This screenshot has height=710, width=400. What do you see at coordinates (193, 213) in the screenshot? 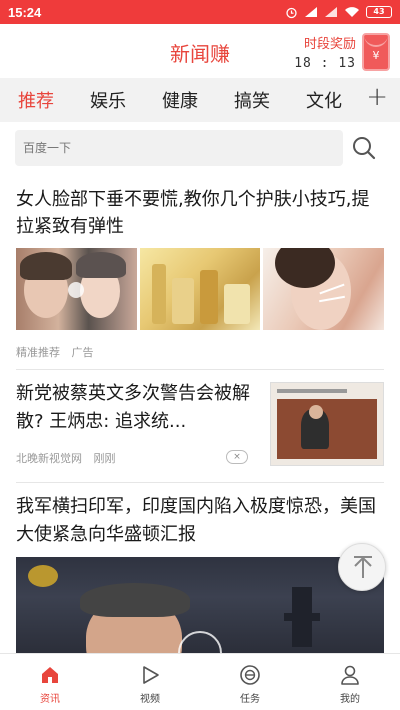
I see `article-headline: 女人脸部下垂不要慌,教你几个护肤小技巧,提拉紧致有弹性` at bounding box center [193, 213].